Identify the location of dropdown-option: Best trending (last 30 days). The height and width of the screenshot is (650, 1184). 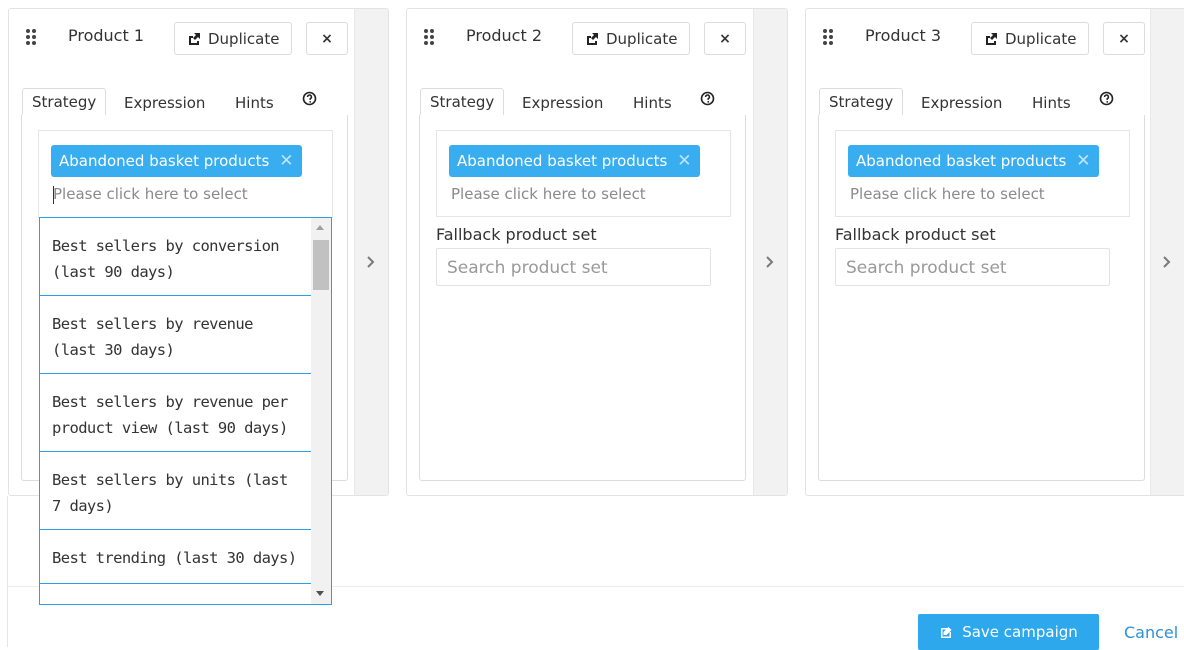
(176, 557).